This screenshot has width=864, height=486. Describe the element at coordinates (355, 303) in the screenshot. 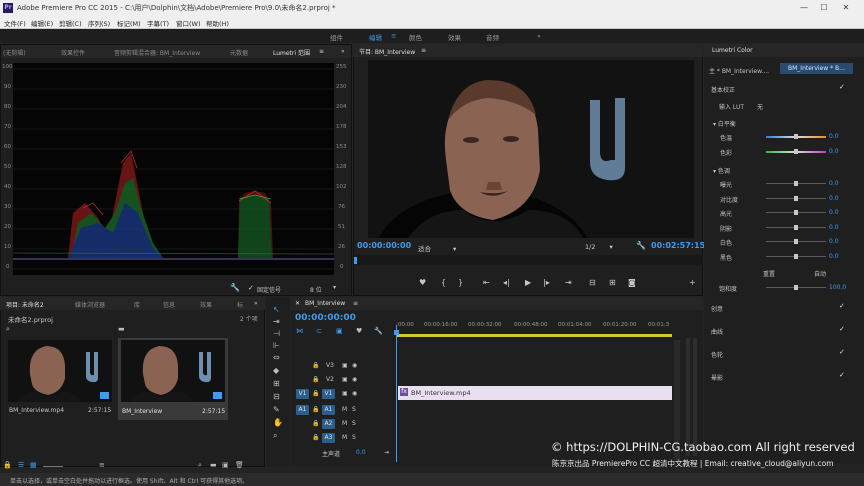

I see `sequence-menu-icon: ≡` at that location.